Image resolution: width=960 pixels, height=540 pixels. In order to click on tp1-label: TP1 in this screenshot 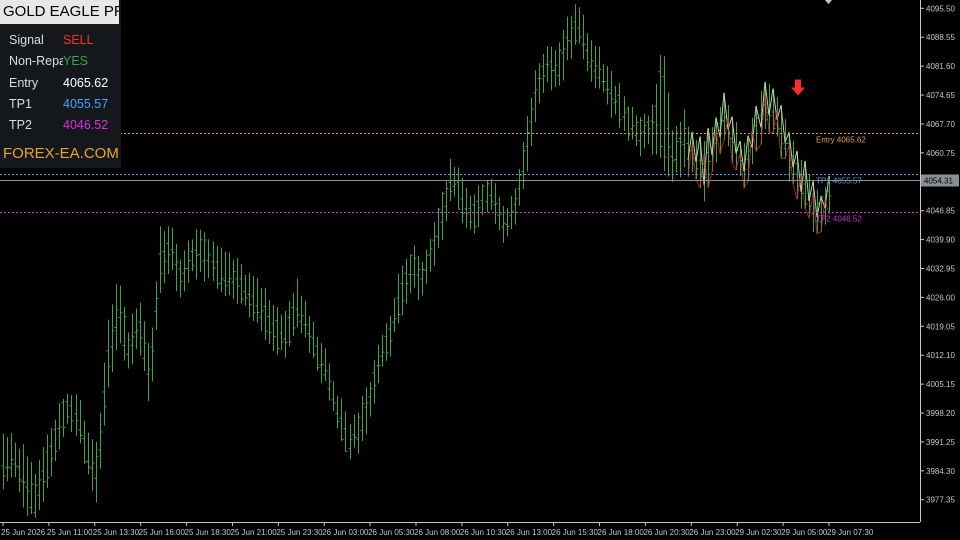, I will do `click(20, 104)`.